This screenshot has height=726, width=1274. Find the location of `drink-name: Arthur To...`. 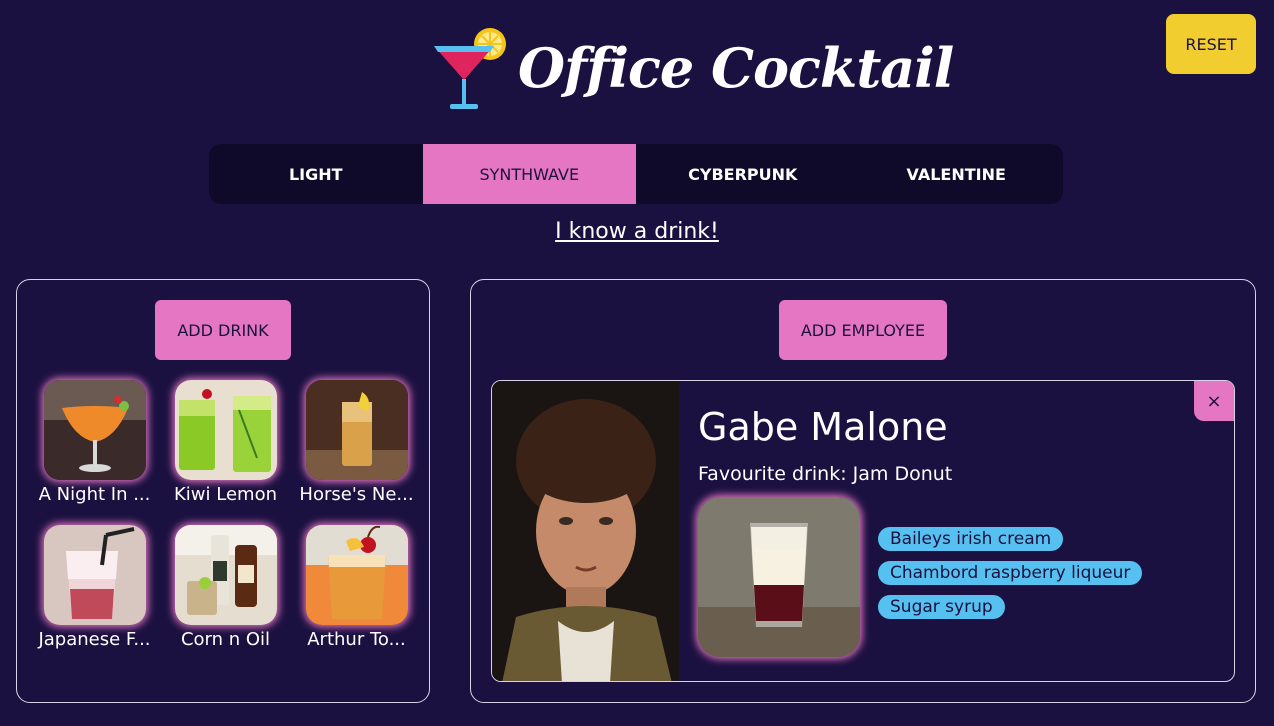

drink-name: Arthur To... is located at coordinates (356, 639).